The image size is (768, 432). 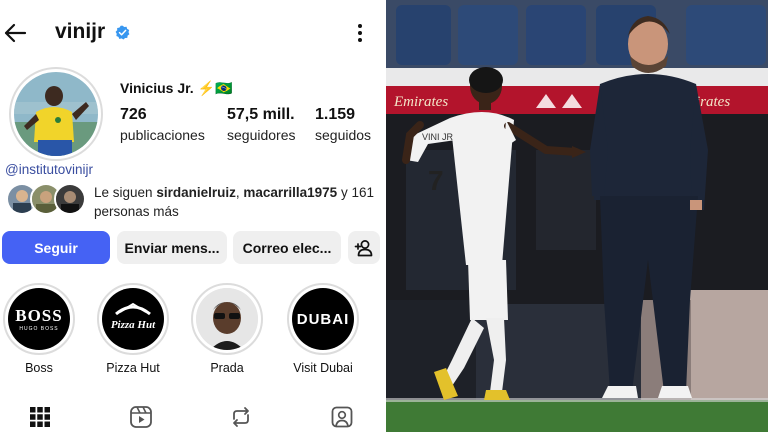 What do you see at coordinates (713, 102) in the screenshot?
I see `ad-board-text-2: irates` at bounding box center [713, 102].